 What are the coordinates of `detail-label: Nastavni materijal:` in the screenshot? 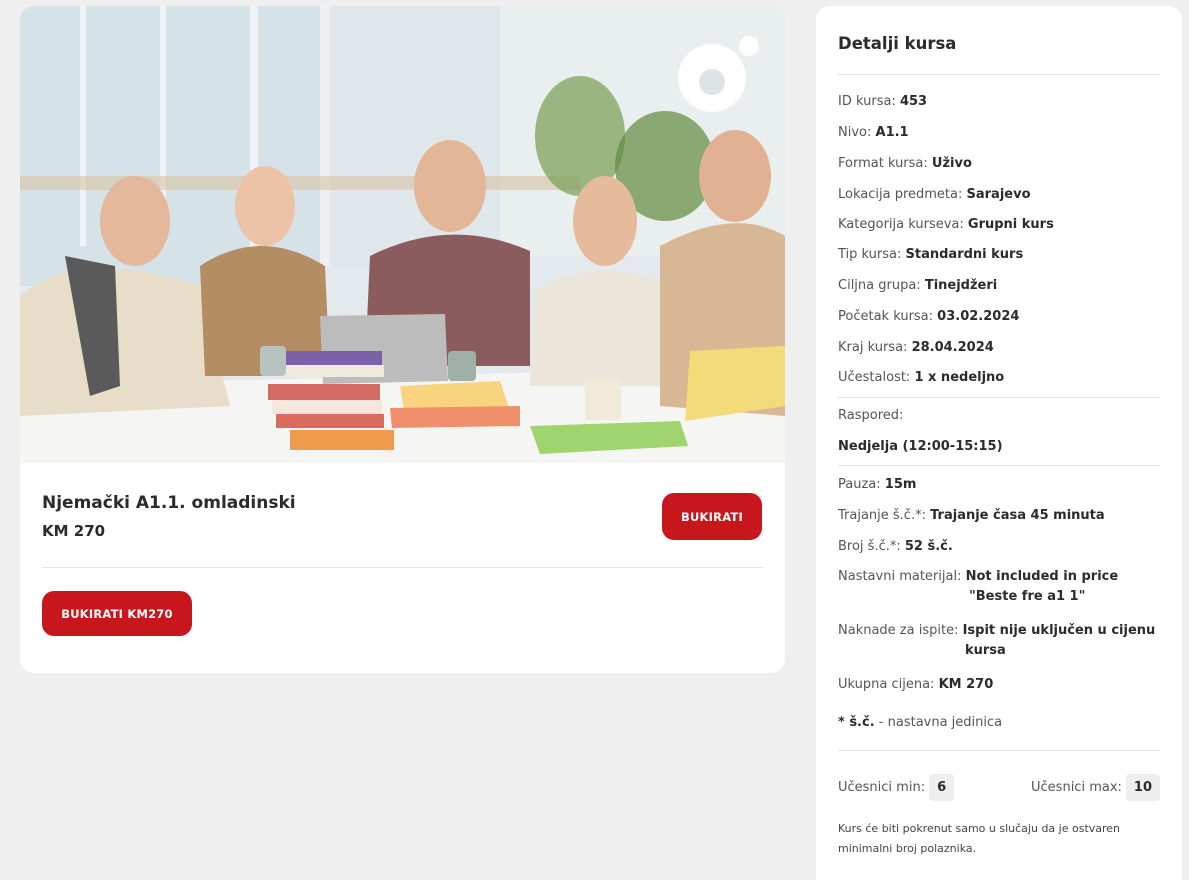 It's located at (900, 576).